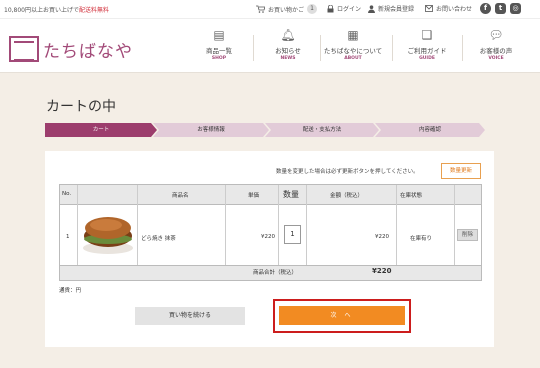 This screenshot has height=368, width=540. I want to click on step-confirm: 内容確認, so click(430, 130).